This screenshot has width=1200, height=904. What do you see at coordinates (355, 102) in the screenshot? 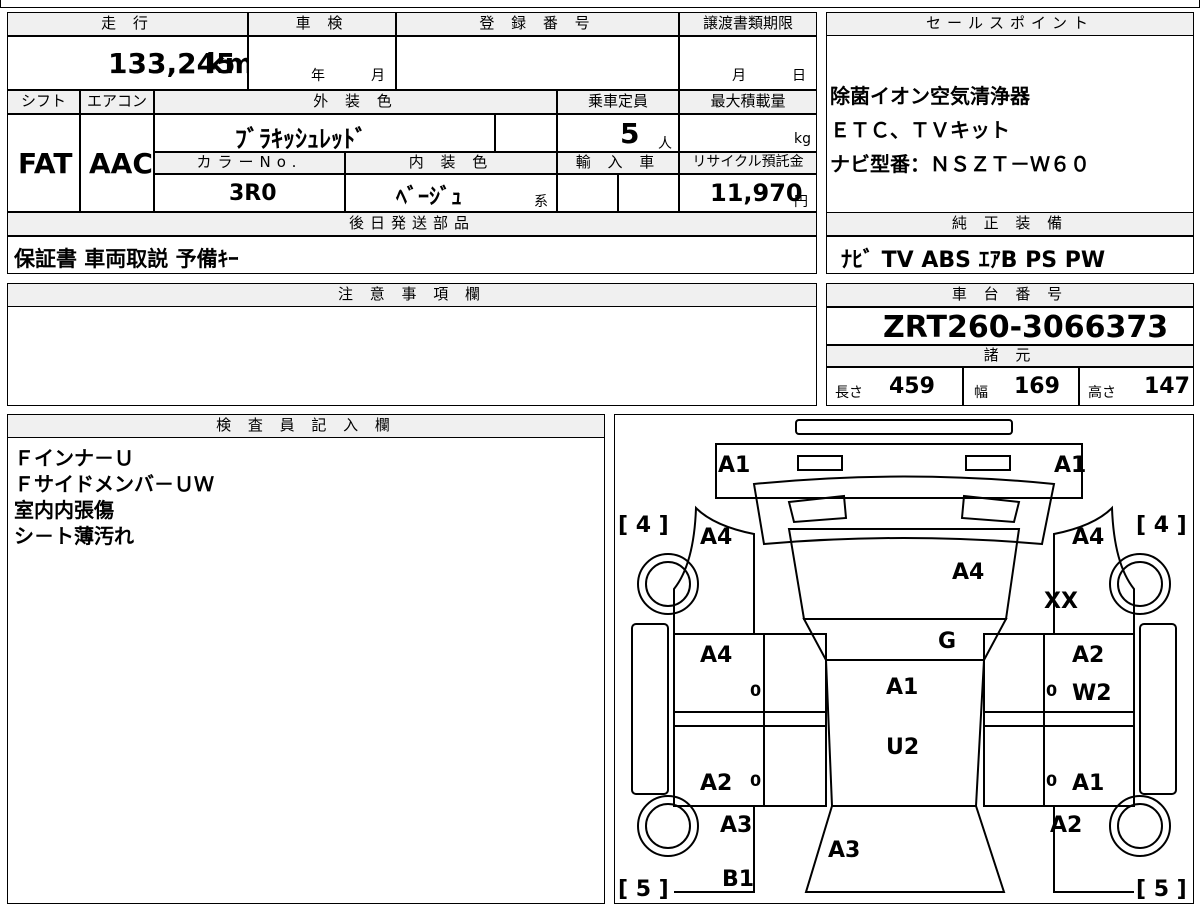
I see `exterior-color-header: 外 装 色` at bounding box center [355, 102].